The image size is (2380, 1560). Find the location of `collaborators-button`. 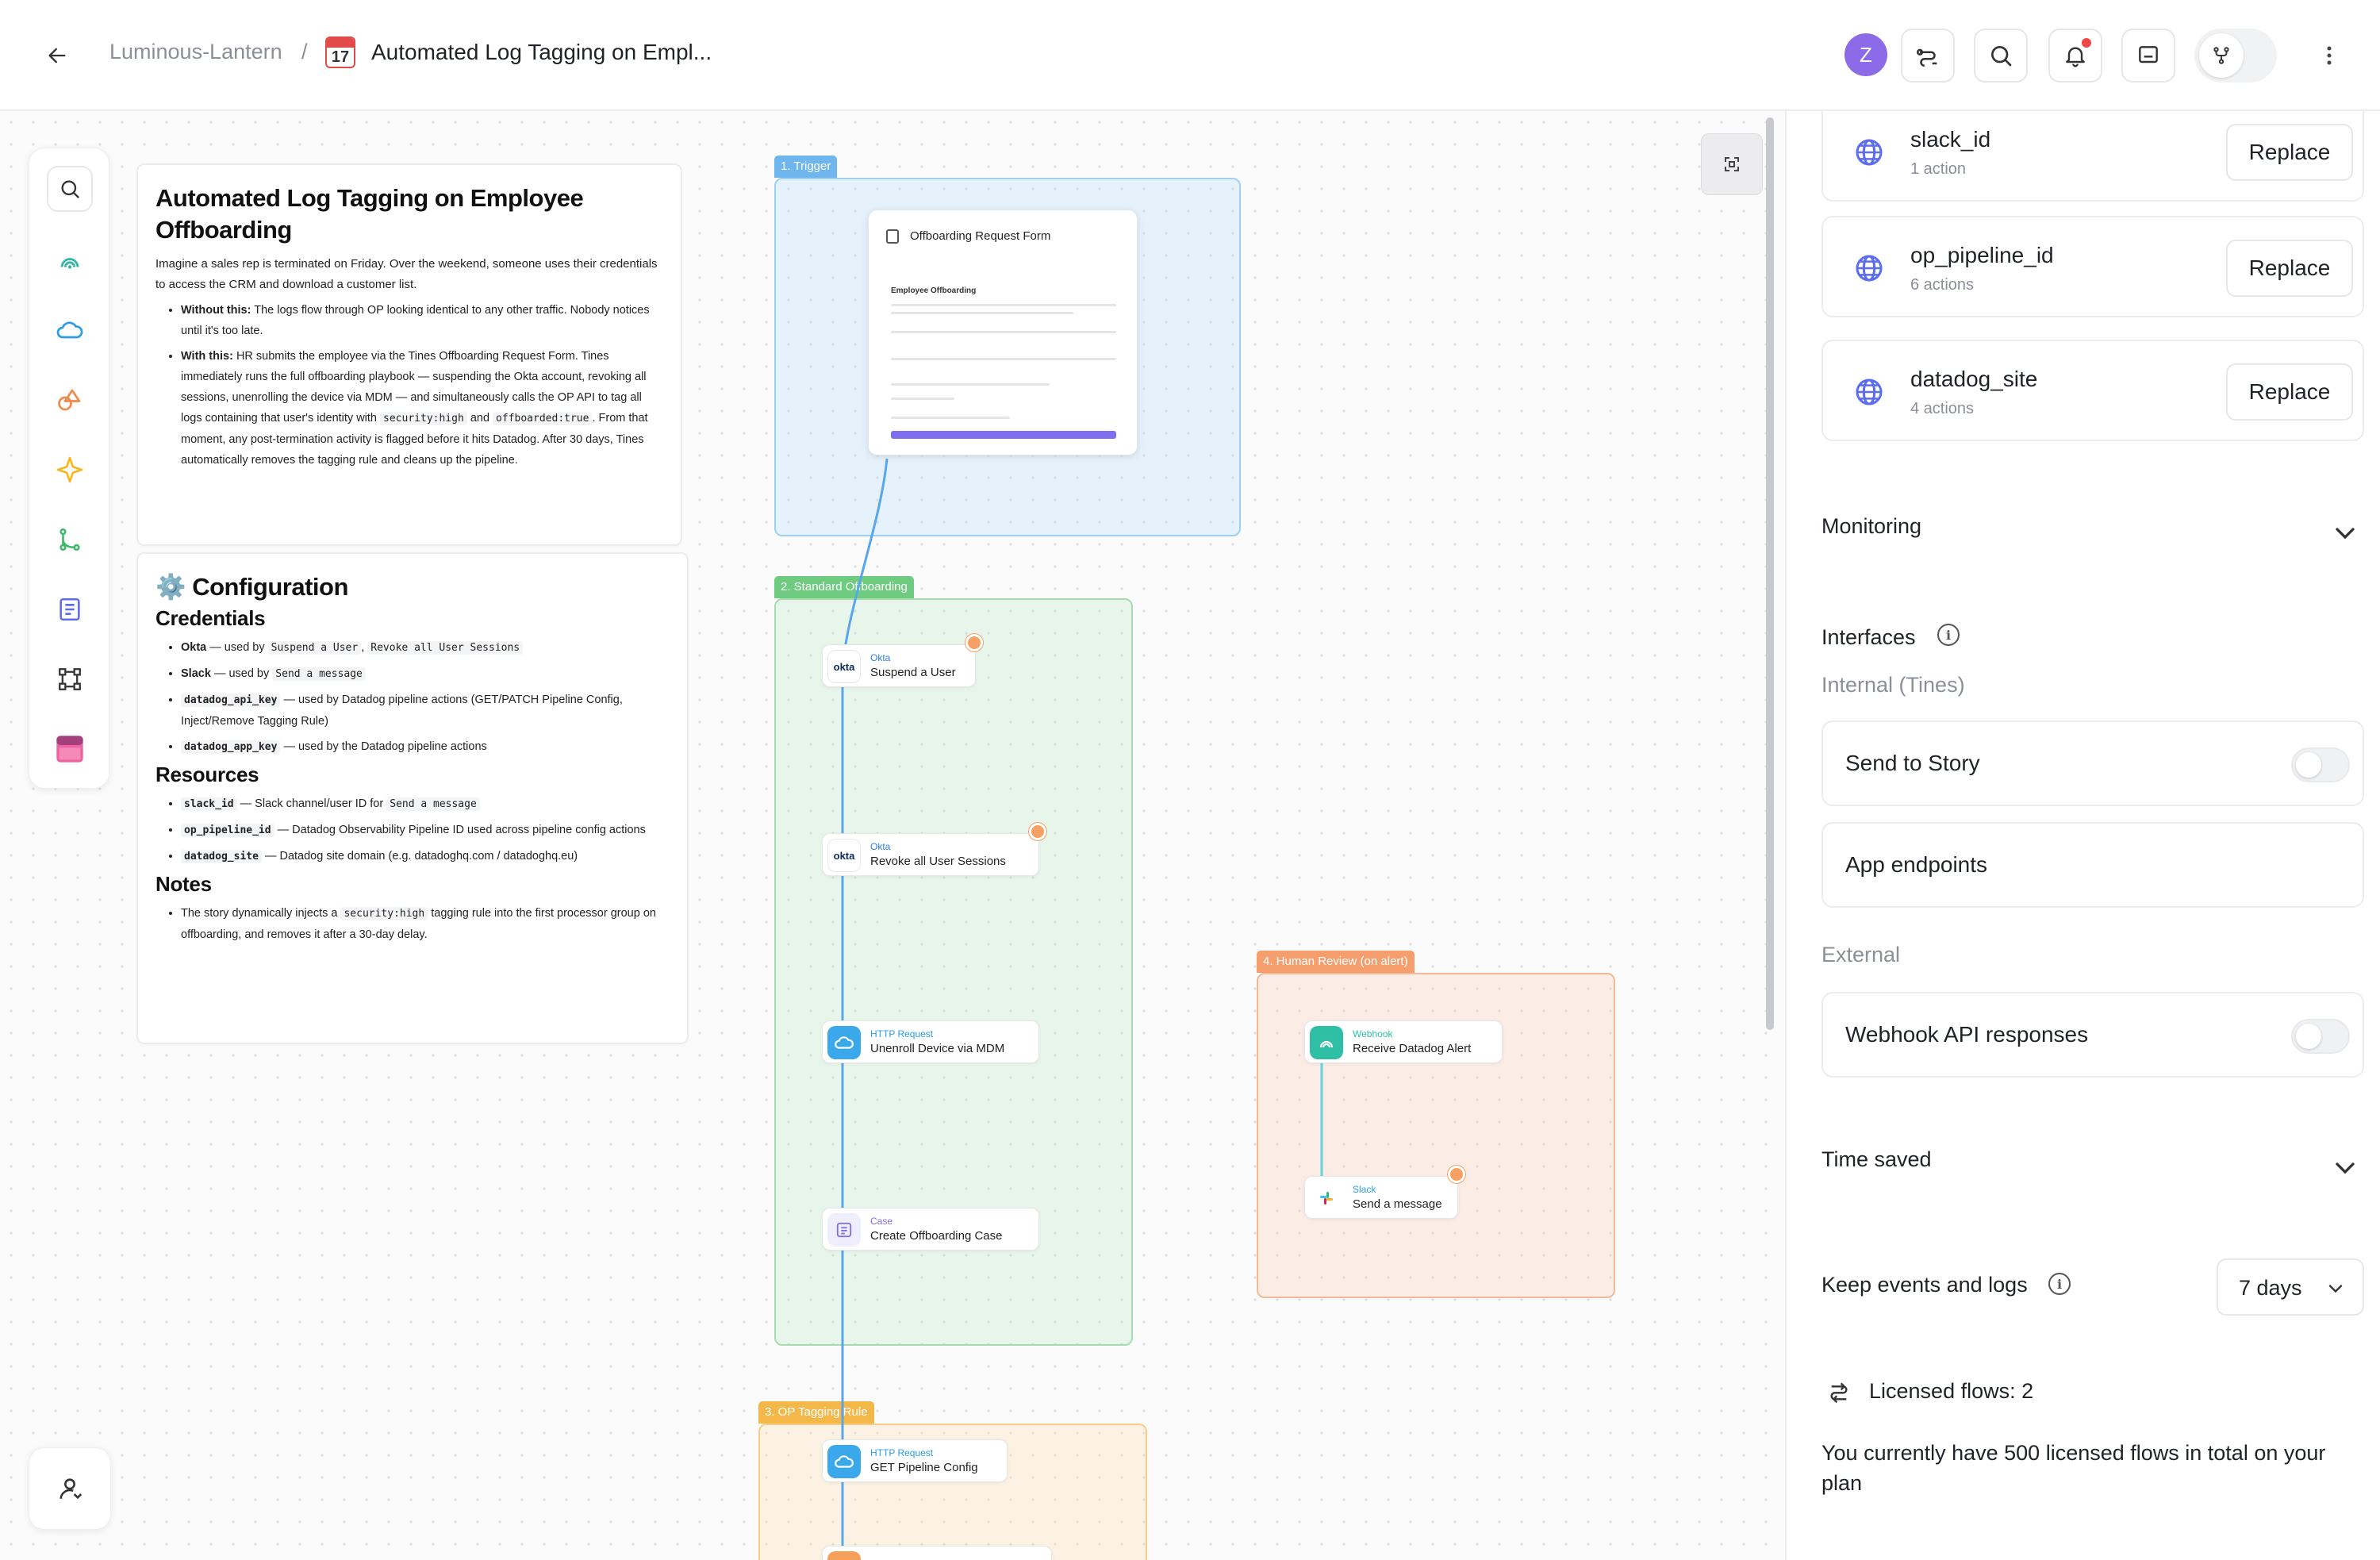

collaborators-button is located at coordinates (70, 1488).